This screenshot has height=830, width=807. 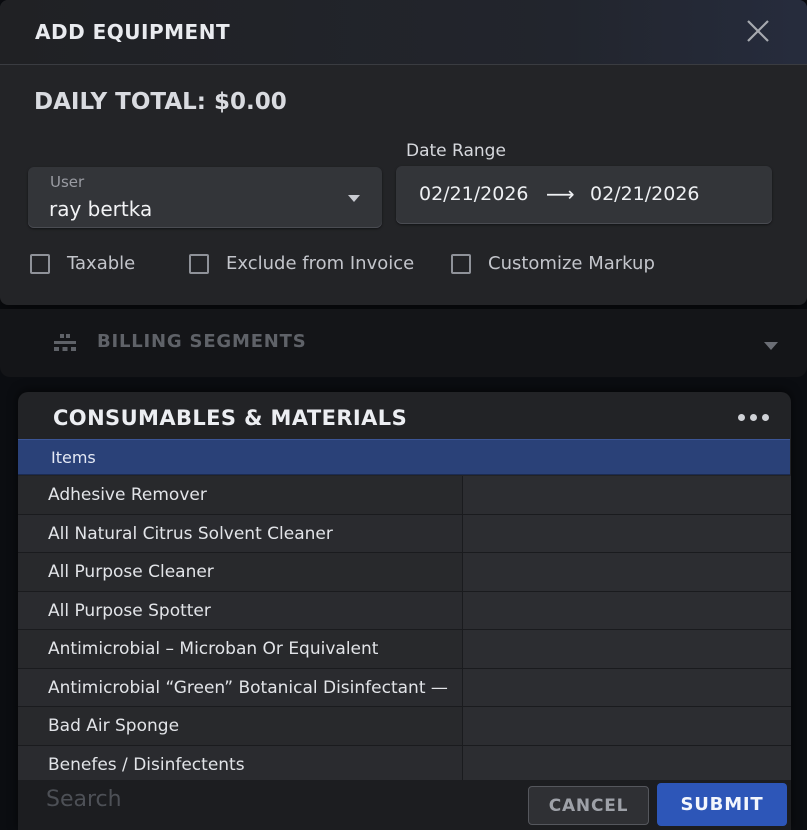 What do you see at coordinates (474, 194) in the screenshot?
I see `date-start: 02/21/2026` at bounding box center [474, 194].